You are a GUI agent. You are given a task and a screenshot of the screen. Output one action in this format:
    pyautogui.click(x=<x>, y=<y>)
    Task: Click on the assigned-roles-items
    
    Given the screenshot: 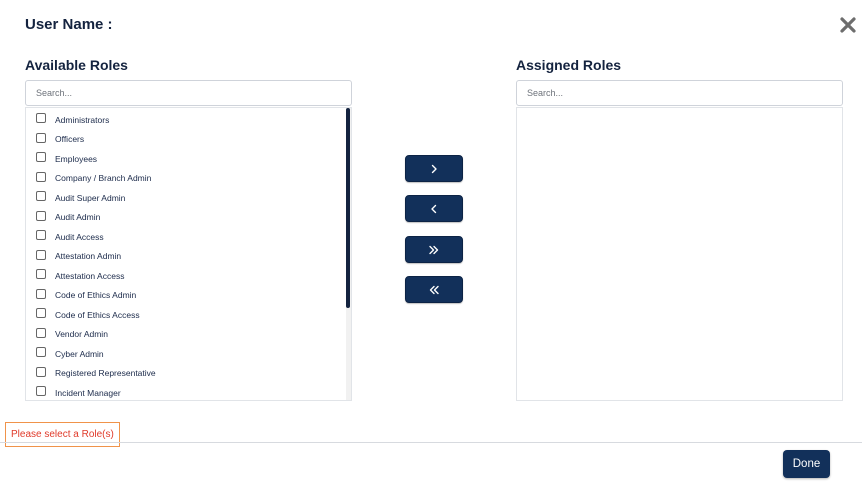 What is the action you would take?
    pyautogui.click(x=679, y=109)
    